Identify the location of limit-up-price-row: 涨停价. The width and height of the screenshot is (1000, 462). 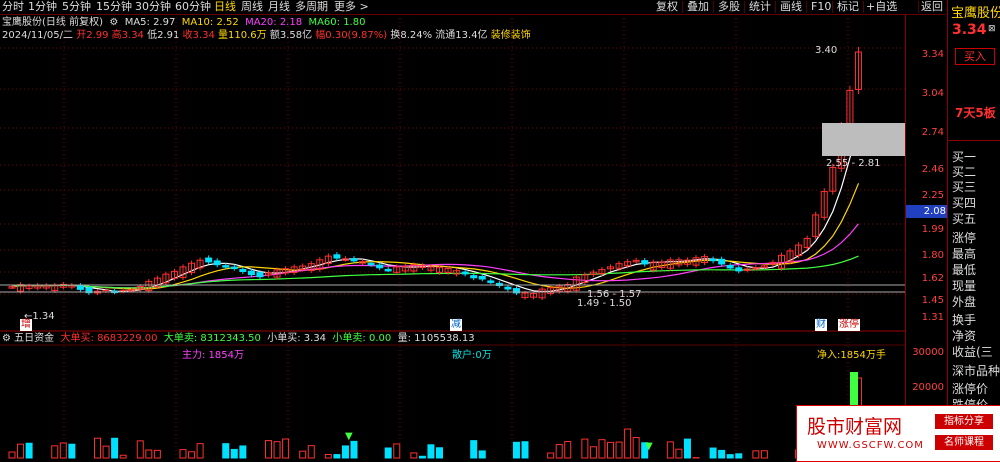
(970, 388).